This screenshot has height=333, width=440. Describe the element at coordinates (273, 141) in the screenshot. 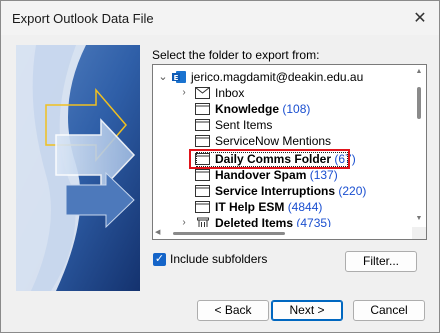

I see `tree-item-label: ServiceNow Mentions` at that location.